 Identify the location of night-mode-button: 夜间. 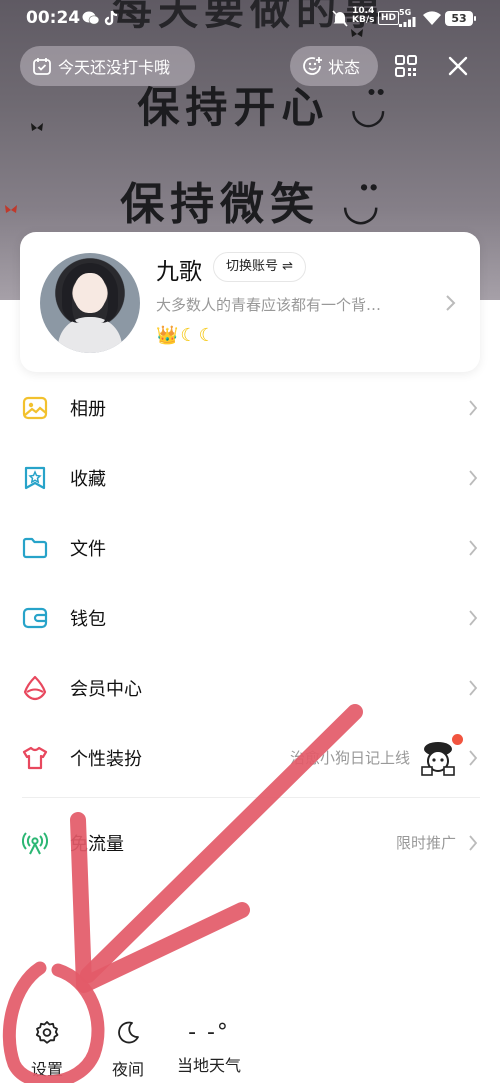
(128, 1050).